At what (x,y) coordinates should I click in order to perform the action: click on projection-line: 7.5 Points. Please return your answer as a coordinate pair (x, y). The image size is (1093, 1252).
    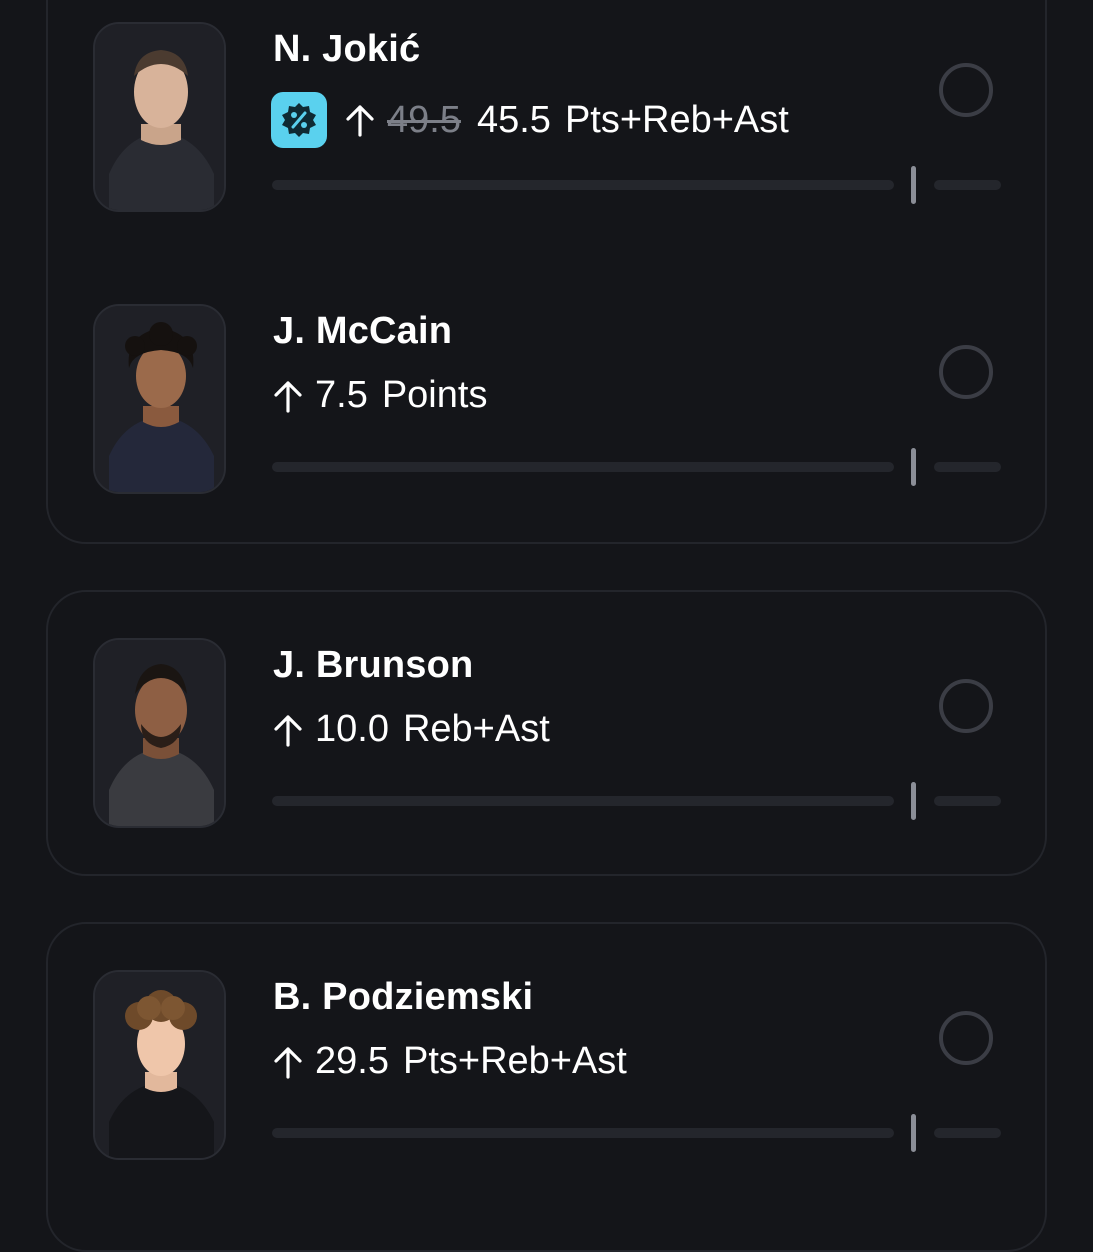
    Looking at the image, I should click on (379, 395).